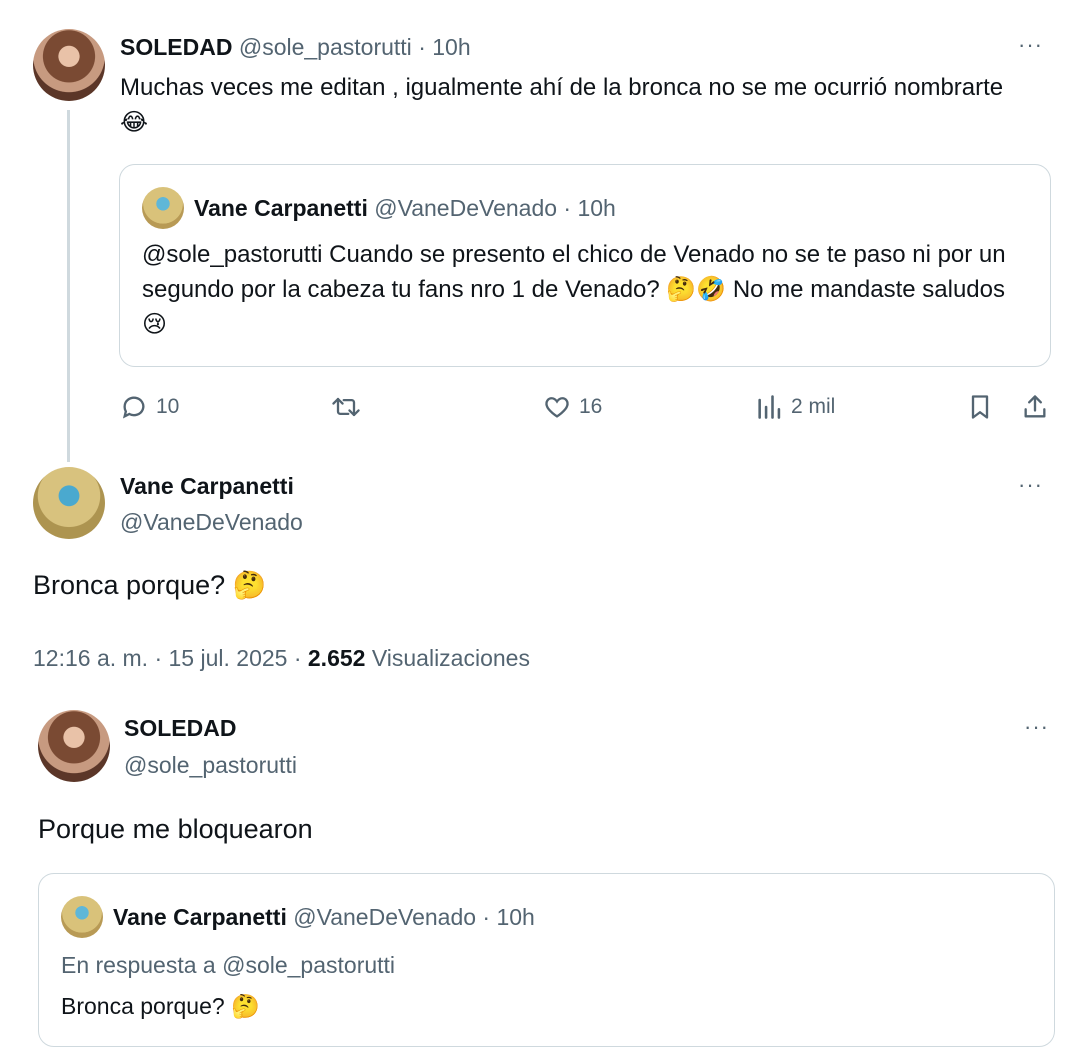 This screenshot has width=1077, height=1055. What do you see at coordinates (211, 522) in the screenshot?
I see `author-handle: @VaneDeVenado` at bounding box center [211, 522].